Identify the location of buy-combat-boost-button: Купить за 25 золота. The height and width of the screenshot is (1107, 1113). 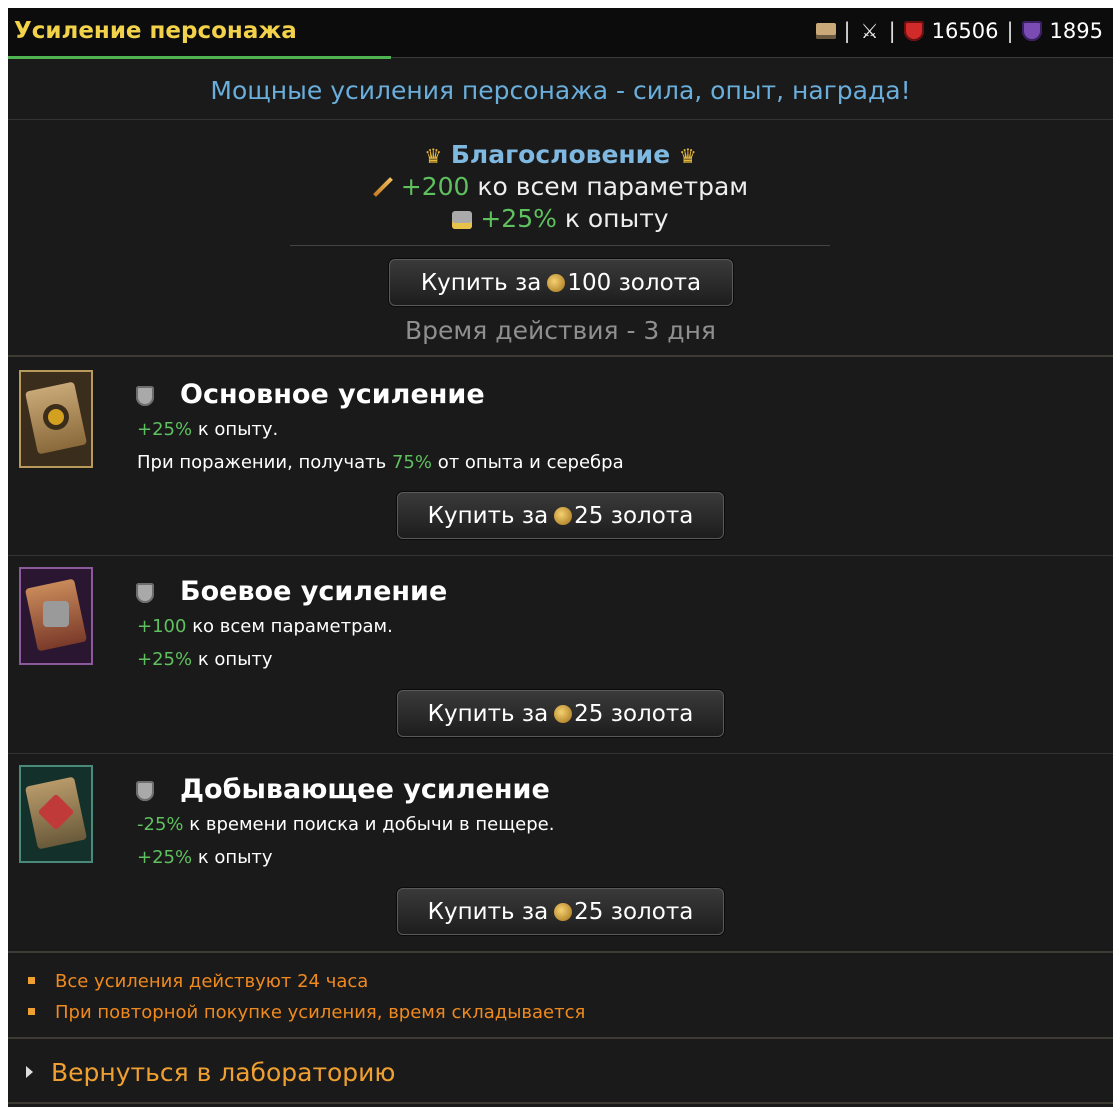
(560, 713).